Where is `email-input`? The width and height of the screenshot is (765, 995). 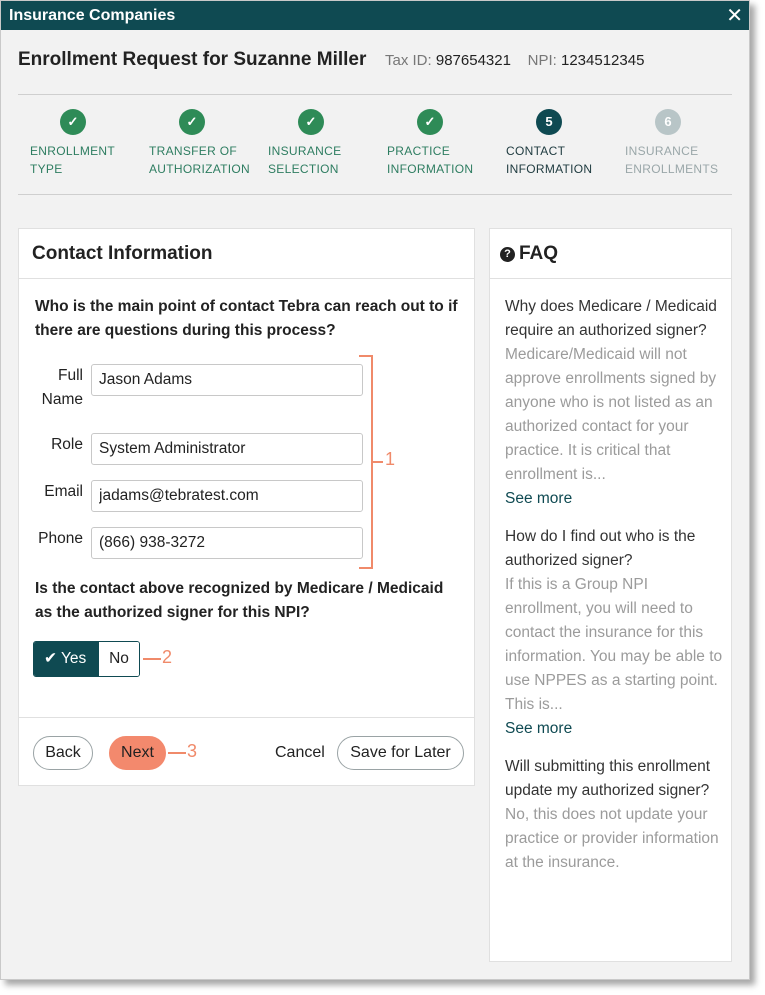 email-input is located at coordinates (227, 496).